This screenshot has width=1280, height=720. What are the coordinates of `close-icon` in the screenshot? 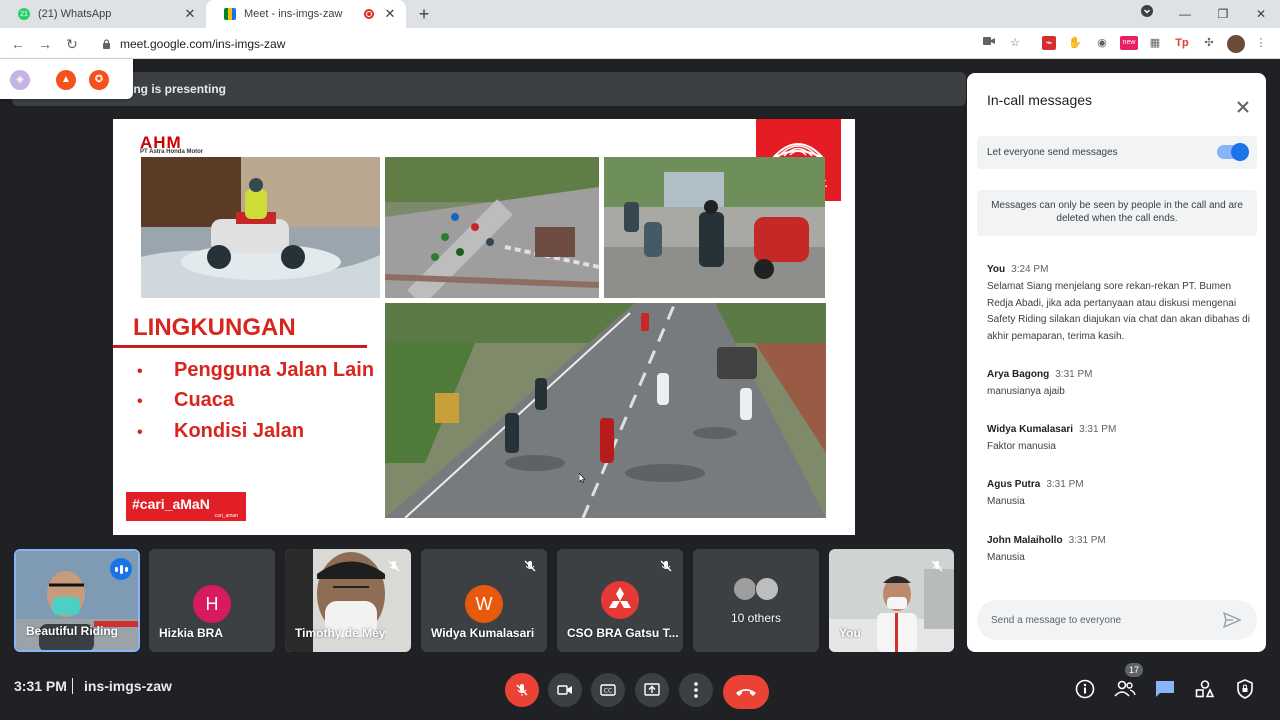 It's located at (1243, 107).